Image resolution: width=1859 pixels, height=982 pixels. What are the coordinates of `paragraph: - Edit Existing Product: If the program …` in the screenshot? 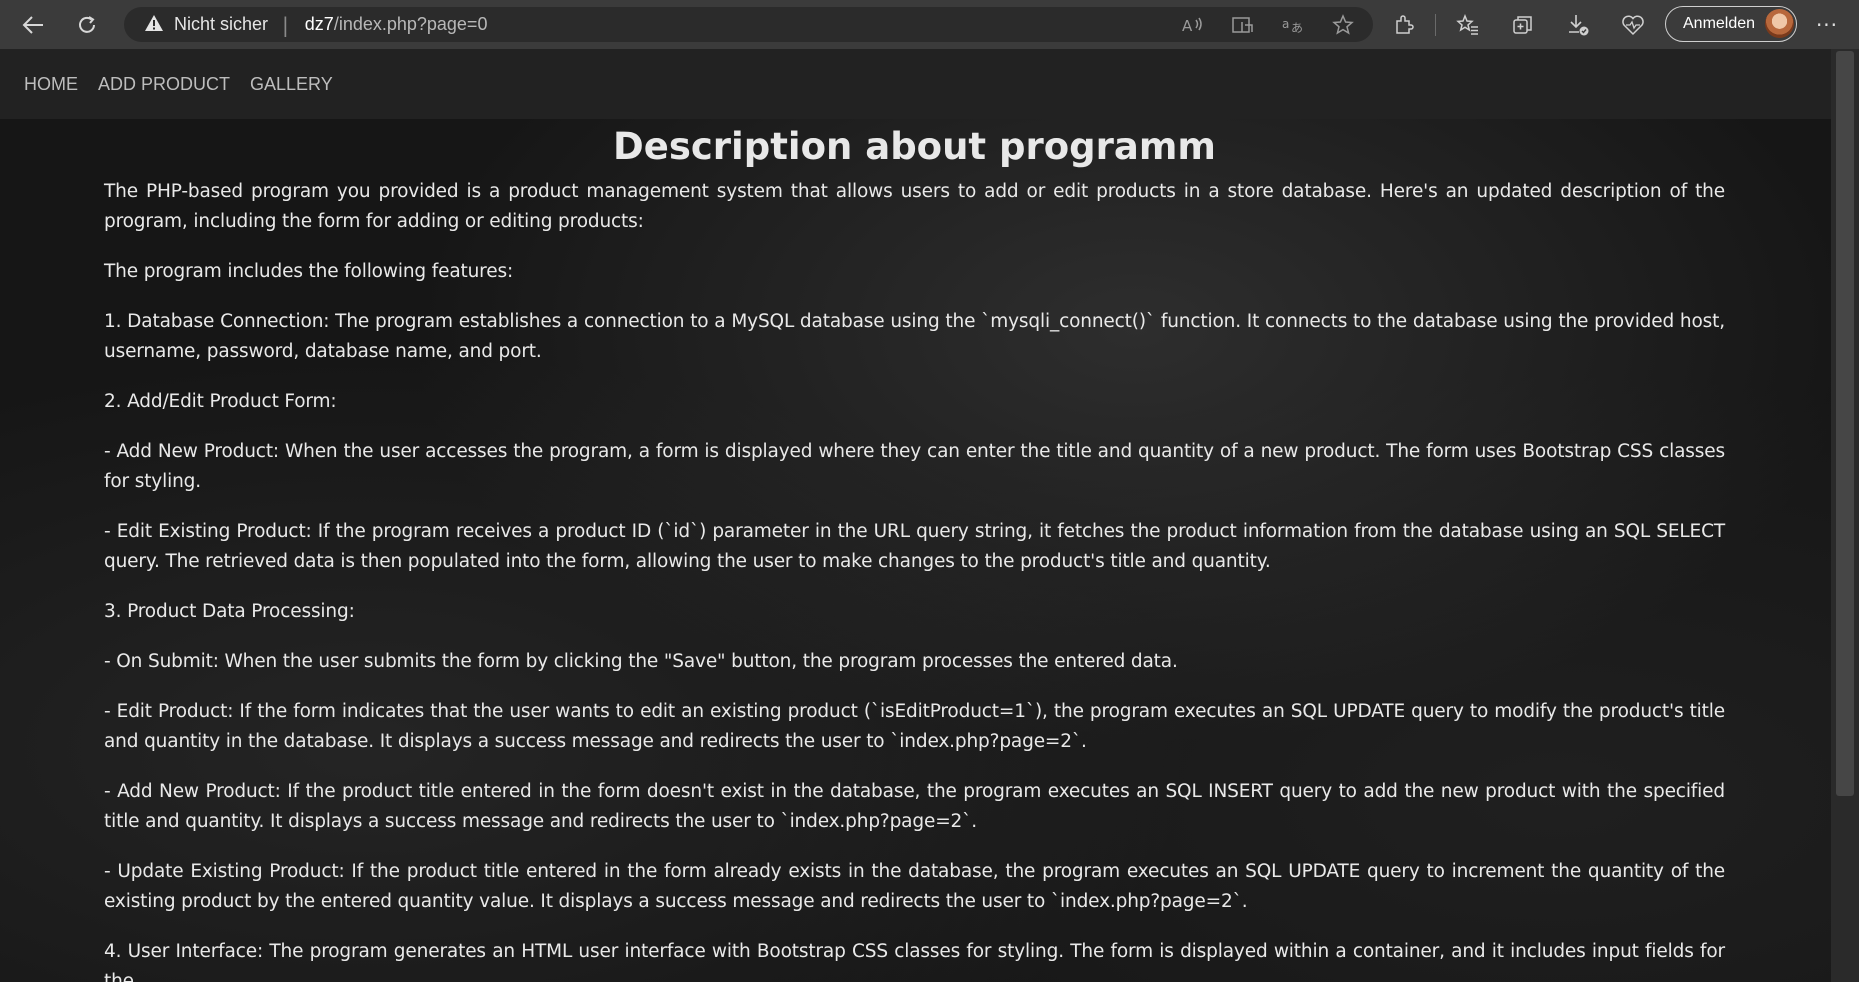 It's located at (914, 547).